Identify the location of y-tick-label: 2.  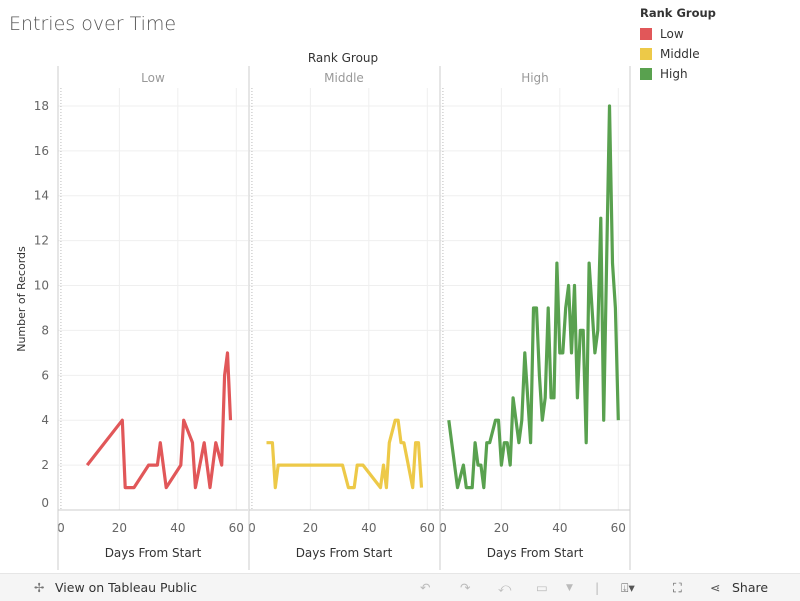
(45, 465).